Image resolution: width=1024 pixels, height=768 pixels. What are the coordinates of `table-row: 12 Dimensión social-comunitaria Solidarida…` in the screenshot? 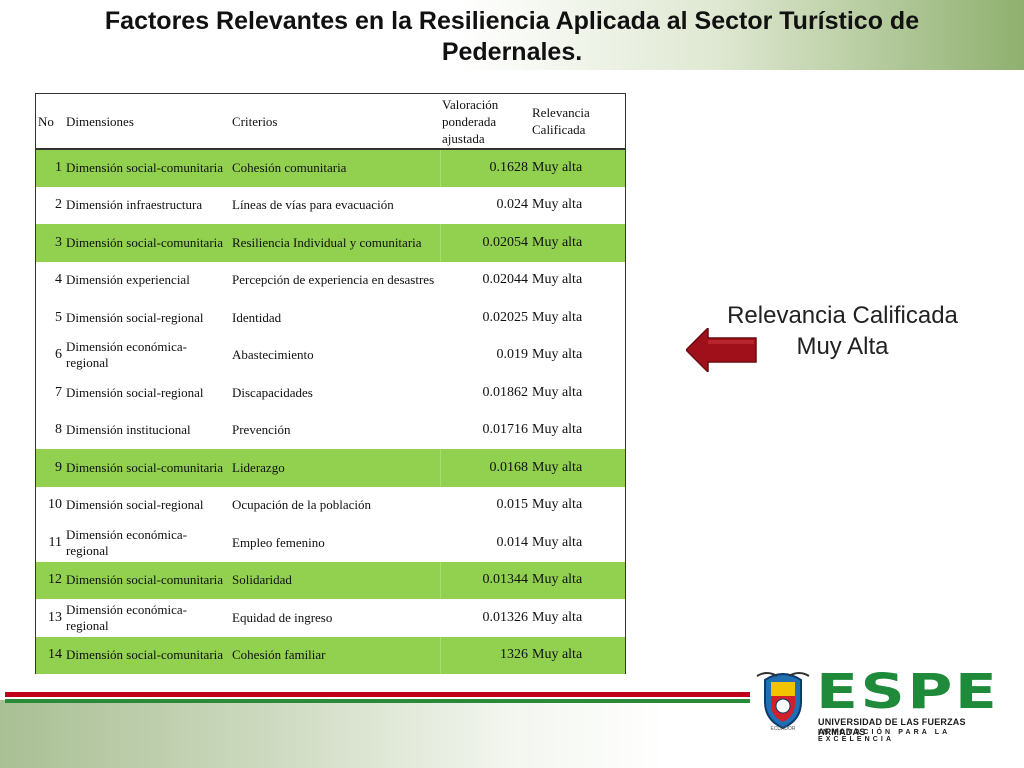 It's located at (330, 580).